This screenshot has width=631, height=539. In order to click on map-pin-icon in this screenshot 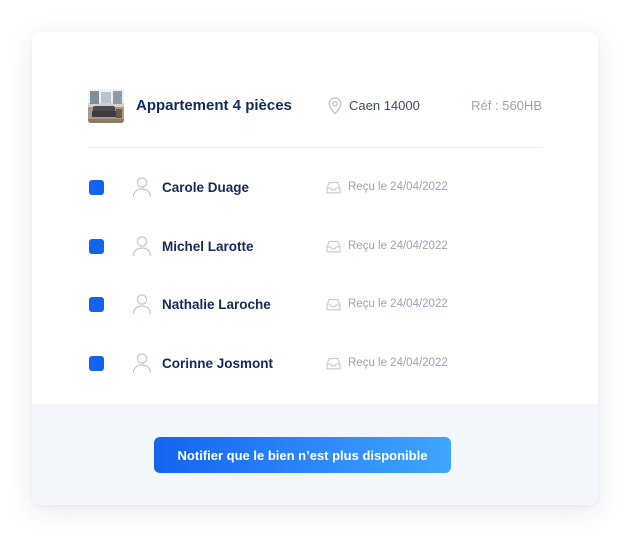, I will do `click(335, 106)`.